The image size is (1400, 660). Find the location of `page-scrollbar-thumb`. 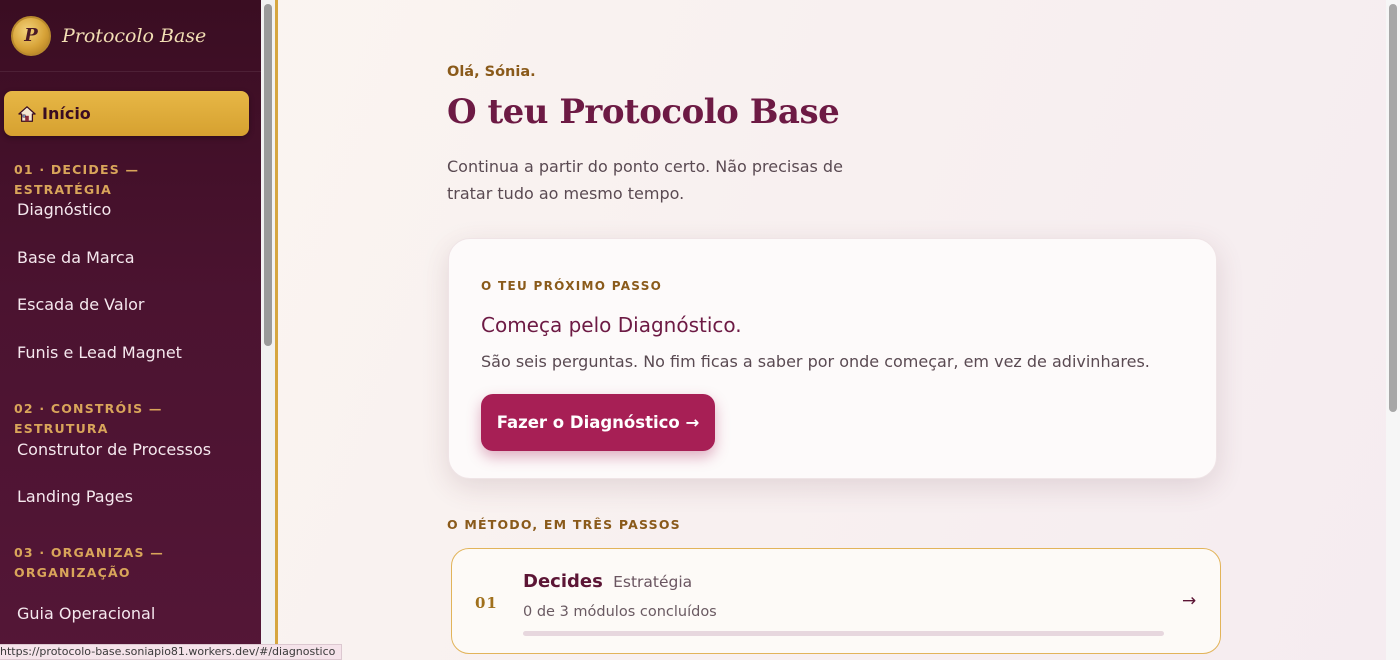

page-scrollbar-thumb is located at coordinates (1393, 208).